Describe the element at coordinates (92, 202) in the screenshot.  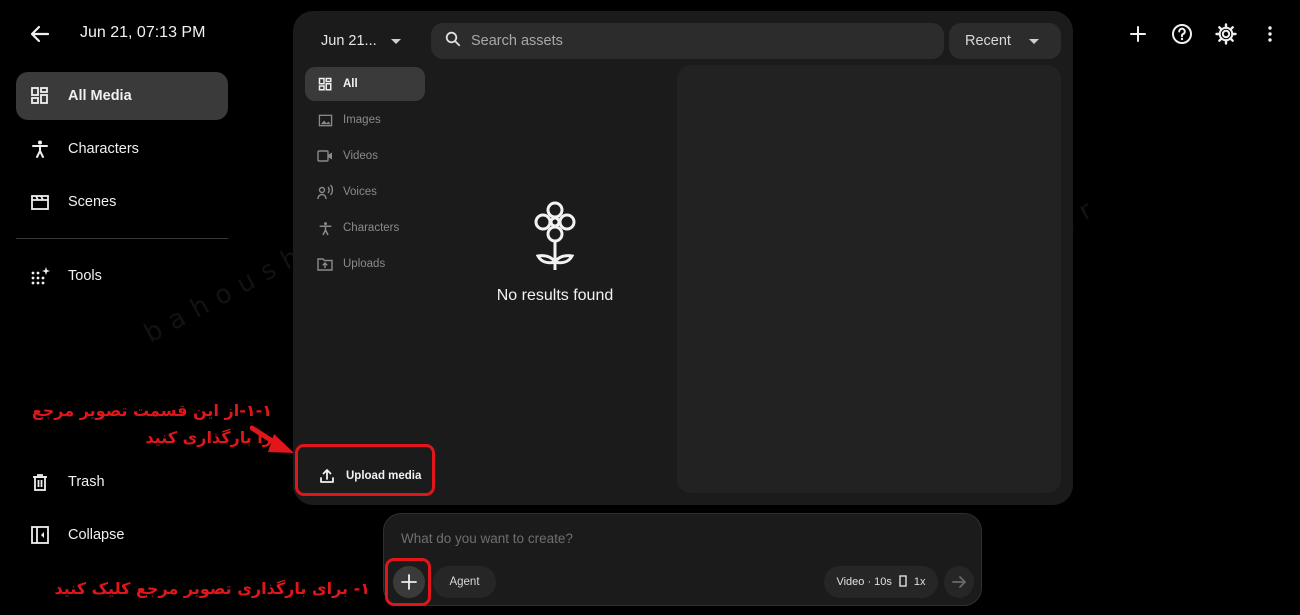
I see `sidebar-item-label: Scenes` at that location.